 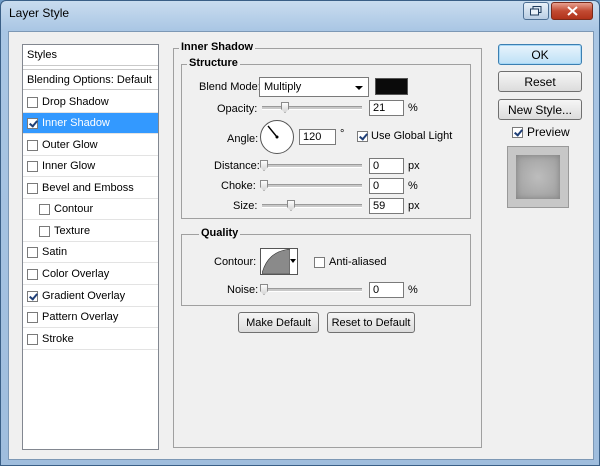 I want to click on preview-swatch, so click(x=538, y=177).